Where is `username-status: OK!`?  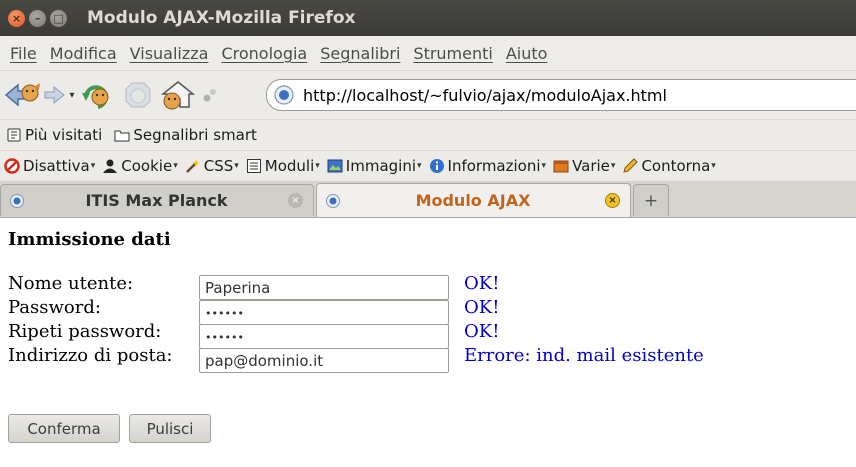 username-status: OK! is located at coordinates (482, 283).